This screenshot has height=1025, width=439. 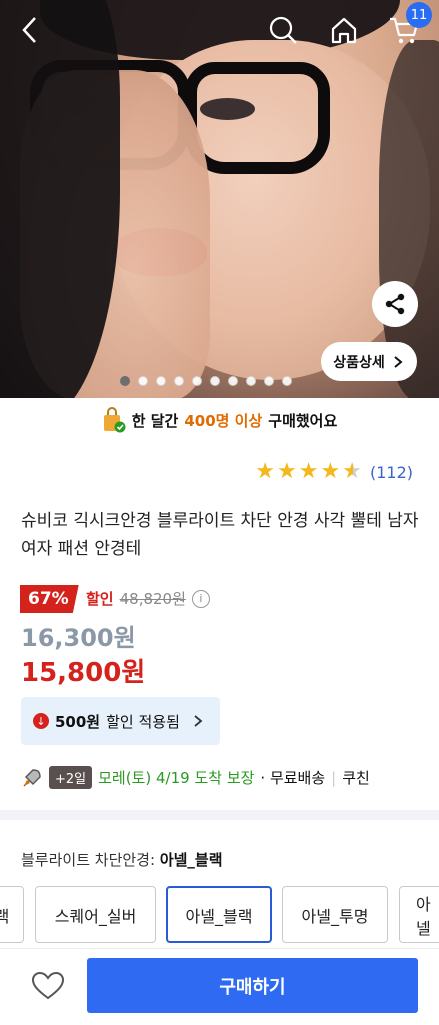 I want to click on delivery-extra: 쿠친, so click(x=356, y=778).